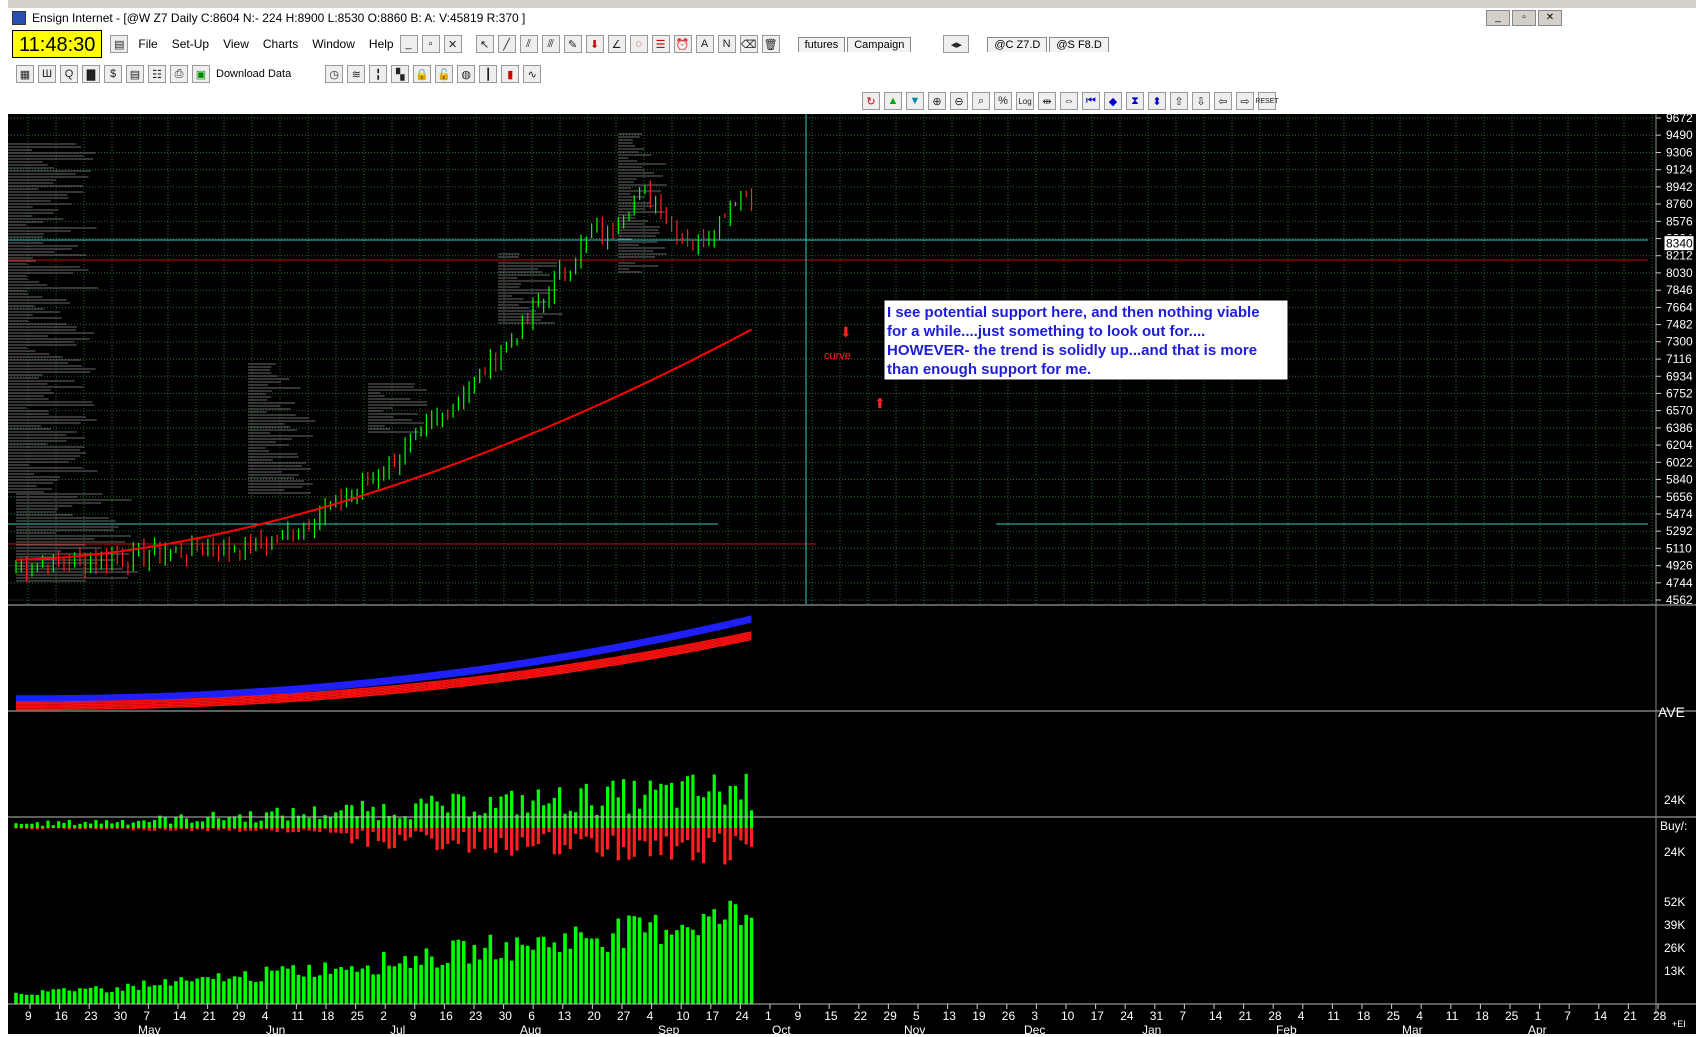 This screenshot has height=1037, width=1696. Describe the element at coordinates (669, 1028) in the screenshot. I see `month-label: Sep` at that location.